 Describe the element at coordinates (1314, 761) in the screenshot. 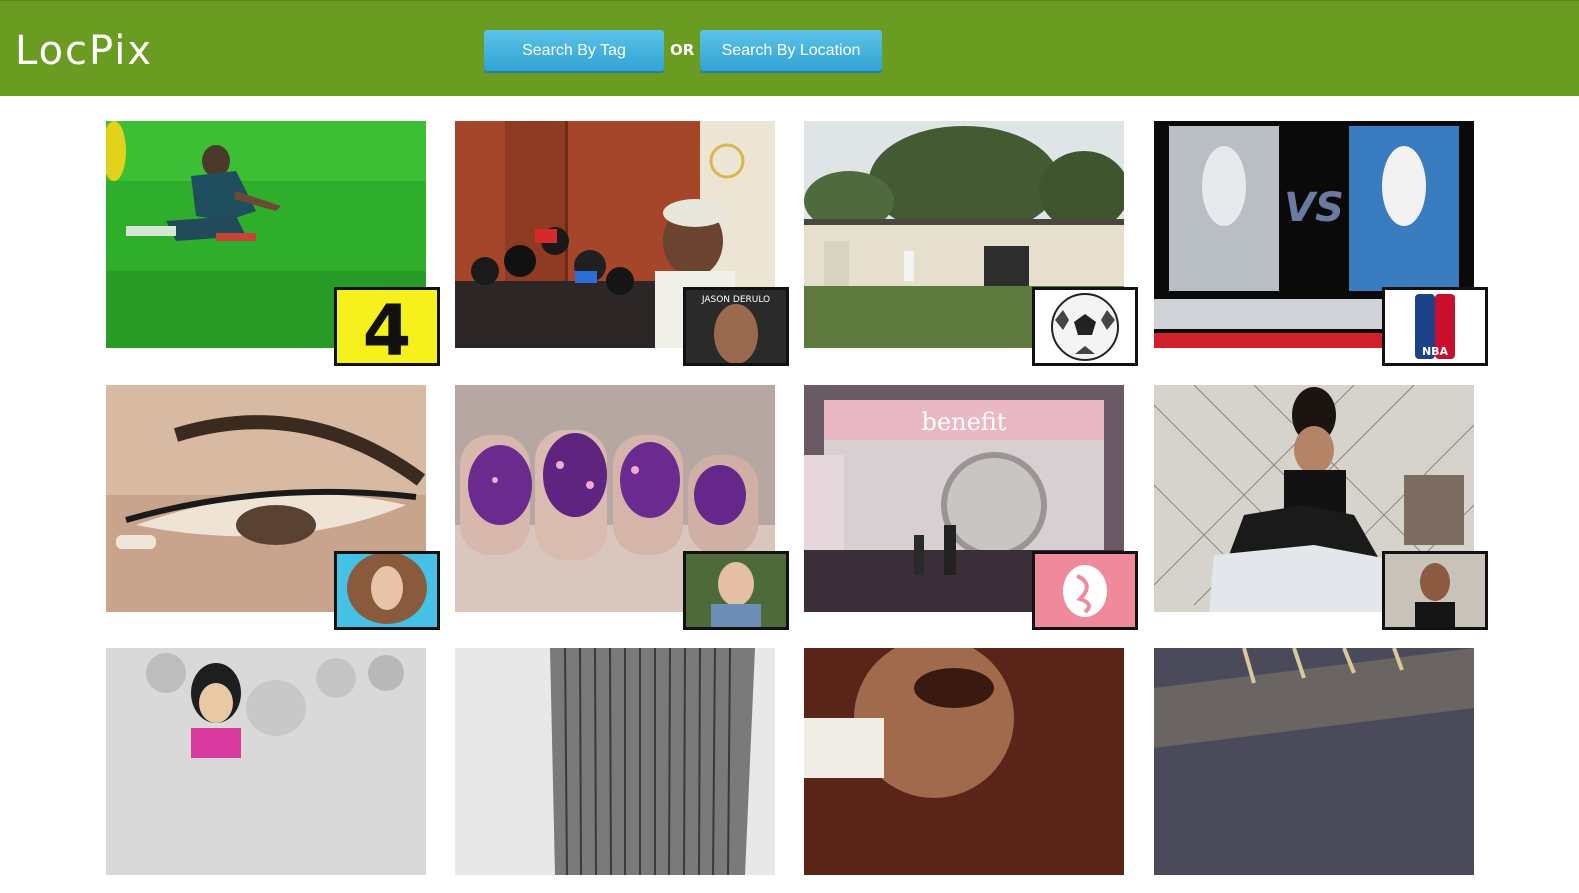

I see `road-photo` at that location.